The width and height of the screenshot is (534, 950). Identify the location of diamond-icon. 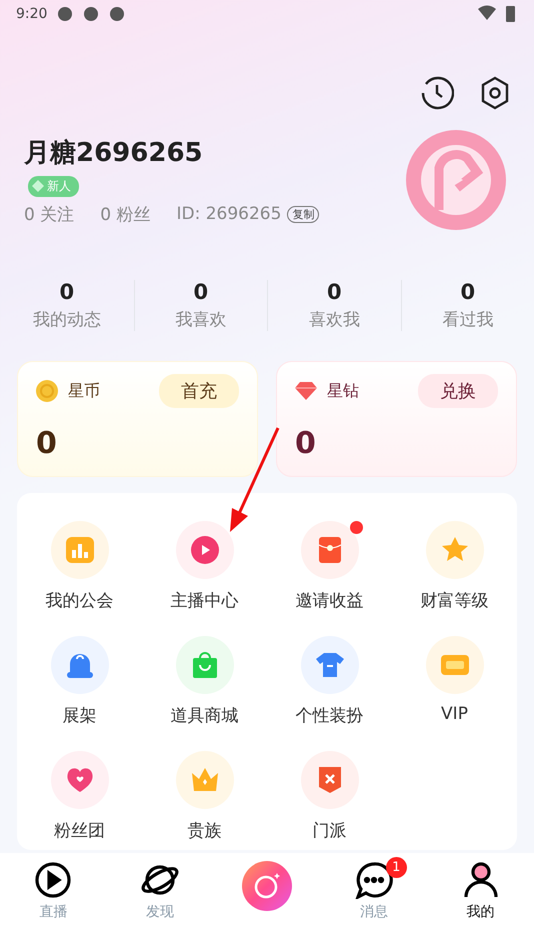
(306, 391).